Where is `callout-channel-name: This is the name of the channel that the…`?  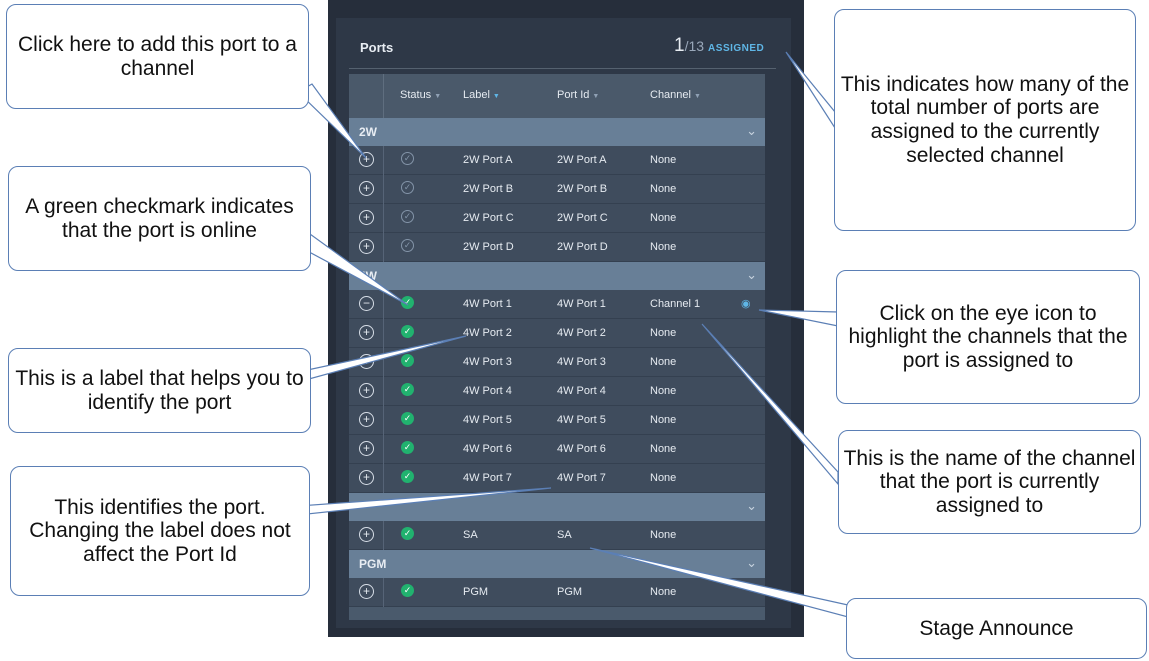 callout-channel-name: This is the name of the channel that the… is located at coordinates (989, 482).